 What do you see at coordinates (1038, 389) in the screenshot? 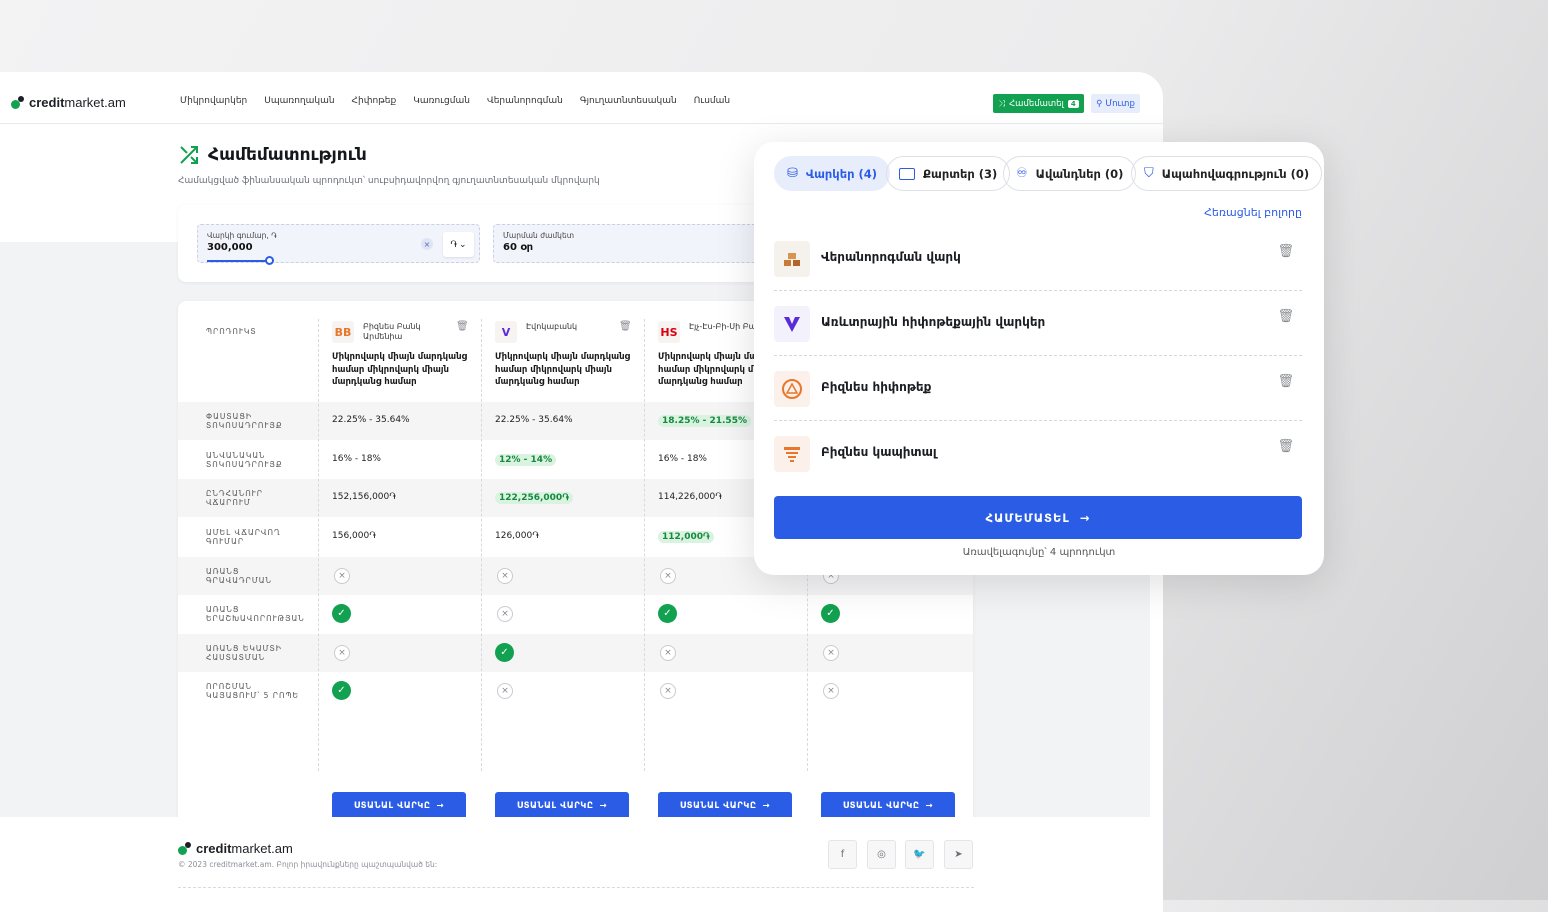
I see `list-item: Բիզնես հիփոթեք 🗑` at bounding box center [1038, 389].